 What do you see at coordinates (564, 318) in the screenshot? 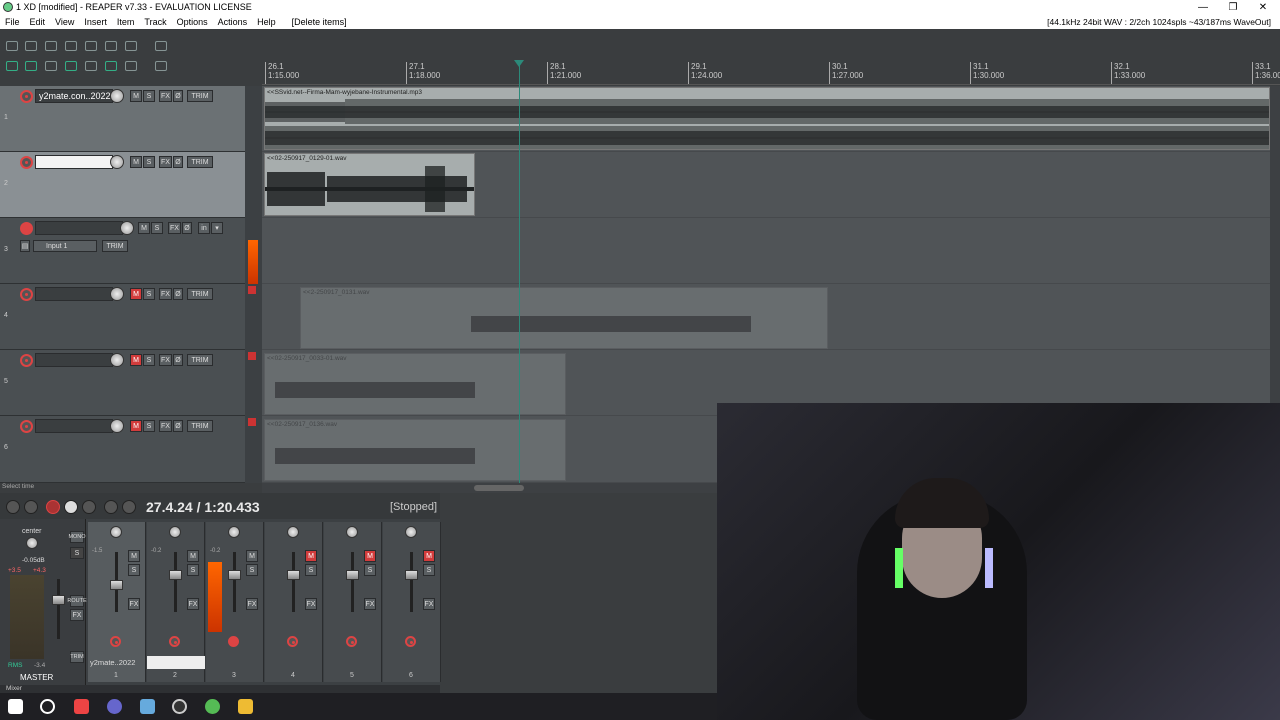
I see `media-item: <<2-250917_0131.wav` at bounding box center [564, 318].